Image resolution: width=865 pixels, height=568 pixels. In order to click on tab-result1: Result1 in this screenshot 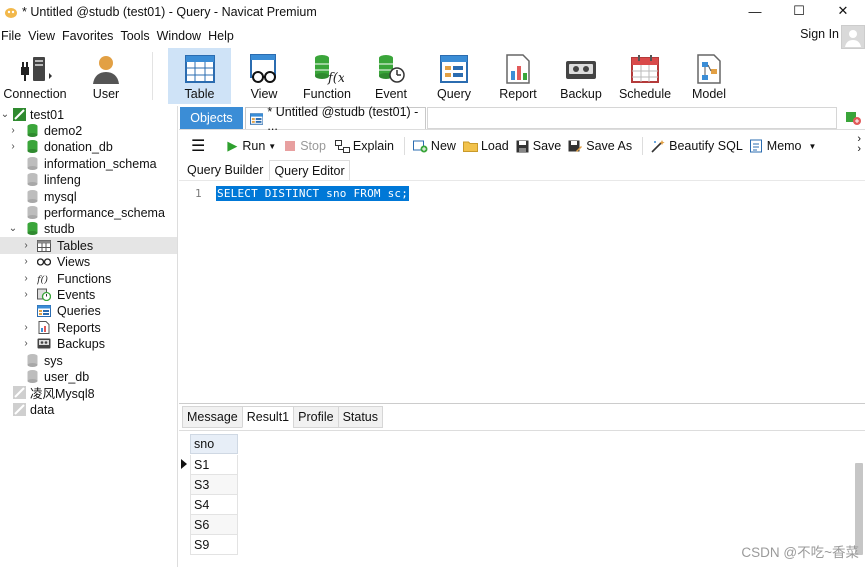, I will do `click(268, 417)`.